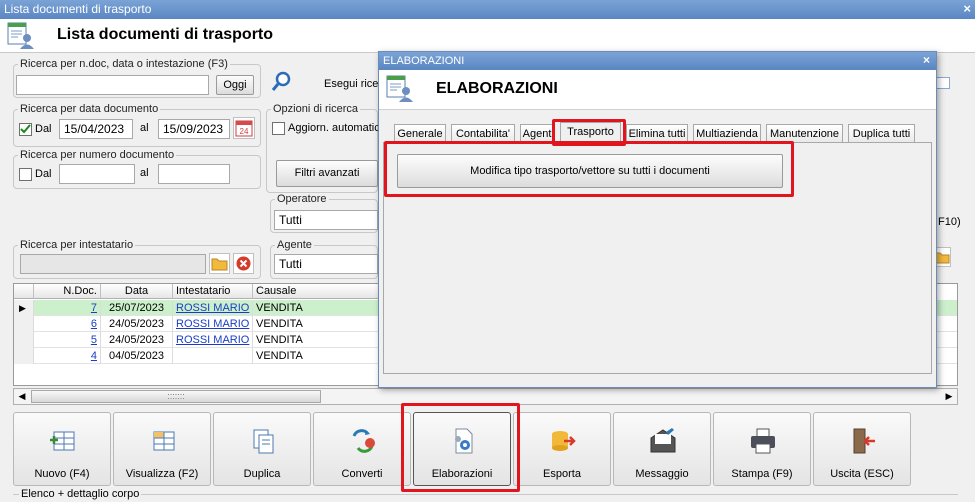  I want to click on message-icon, so click(663, 440).